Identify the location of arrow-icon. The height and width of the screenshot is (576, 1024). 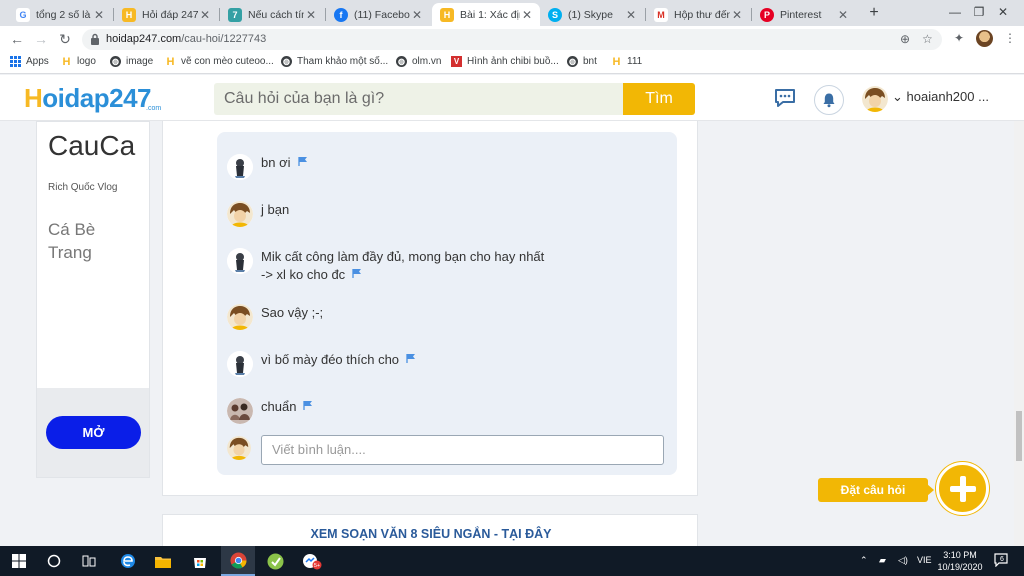
(930, 490).